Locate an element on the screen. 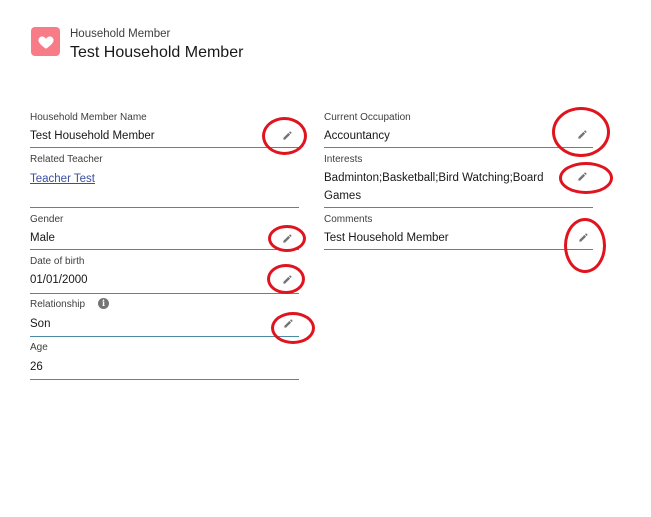 The image size is (651, 517). field-label: Gender is located at coordinates (47, 219).